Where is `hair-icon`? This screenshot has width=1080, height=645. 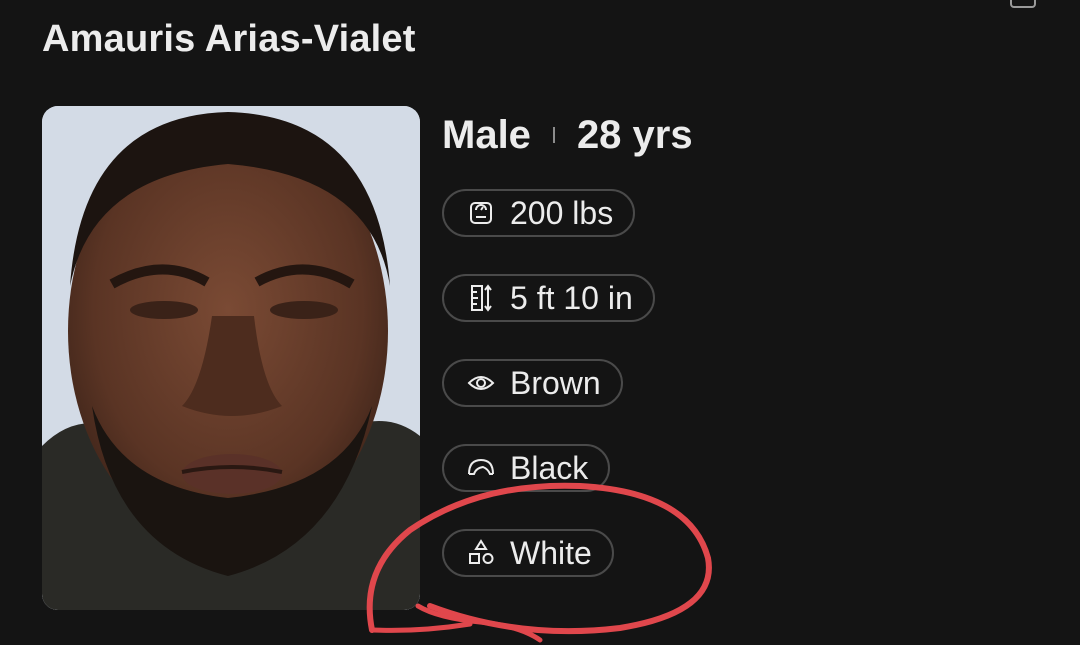 hair-icon is located at coordinates (481, 468).